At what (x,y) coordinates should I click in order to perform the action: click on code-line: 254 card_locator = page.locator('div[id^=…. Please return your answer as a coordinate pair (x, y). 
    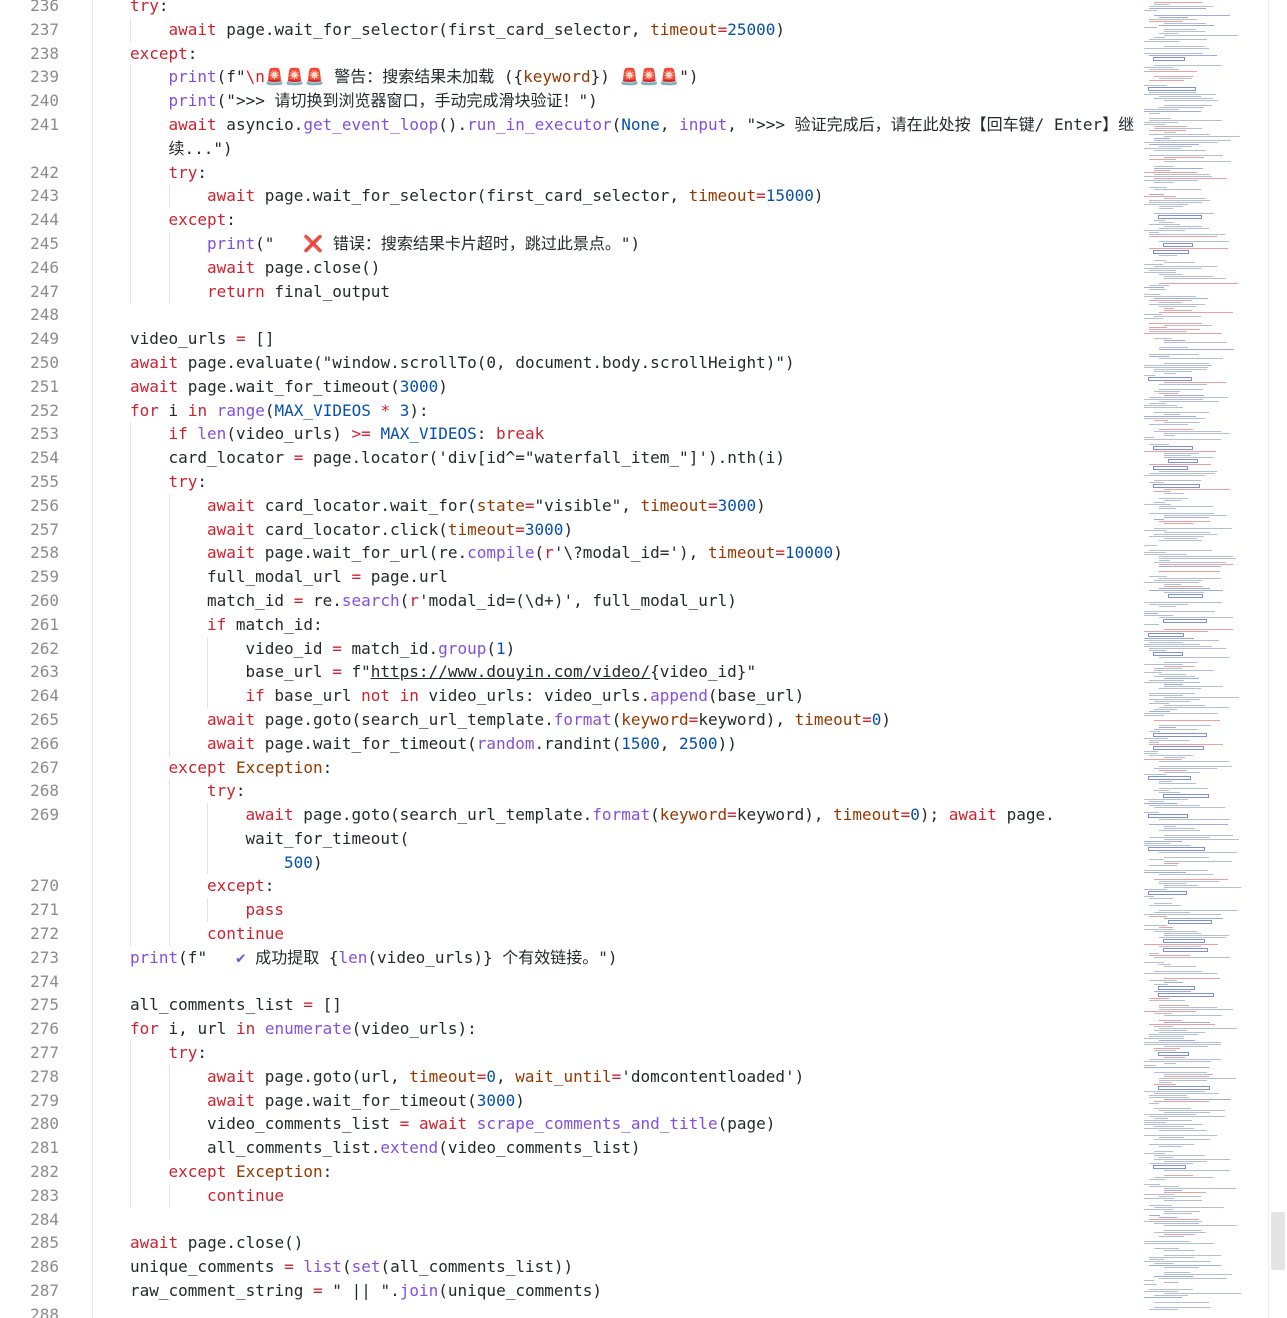
    Looking at the image, I should click on (569, 458).